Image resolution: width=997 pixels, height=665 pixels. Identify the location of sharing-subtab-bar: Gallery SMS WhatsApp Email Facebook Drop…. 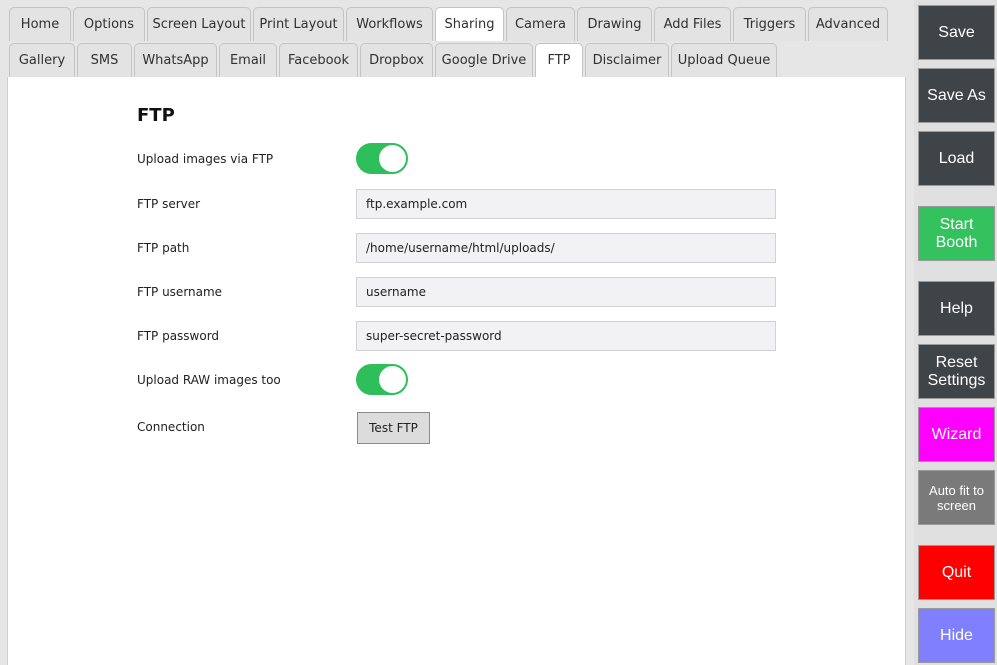
(394, 60).